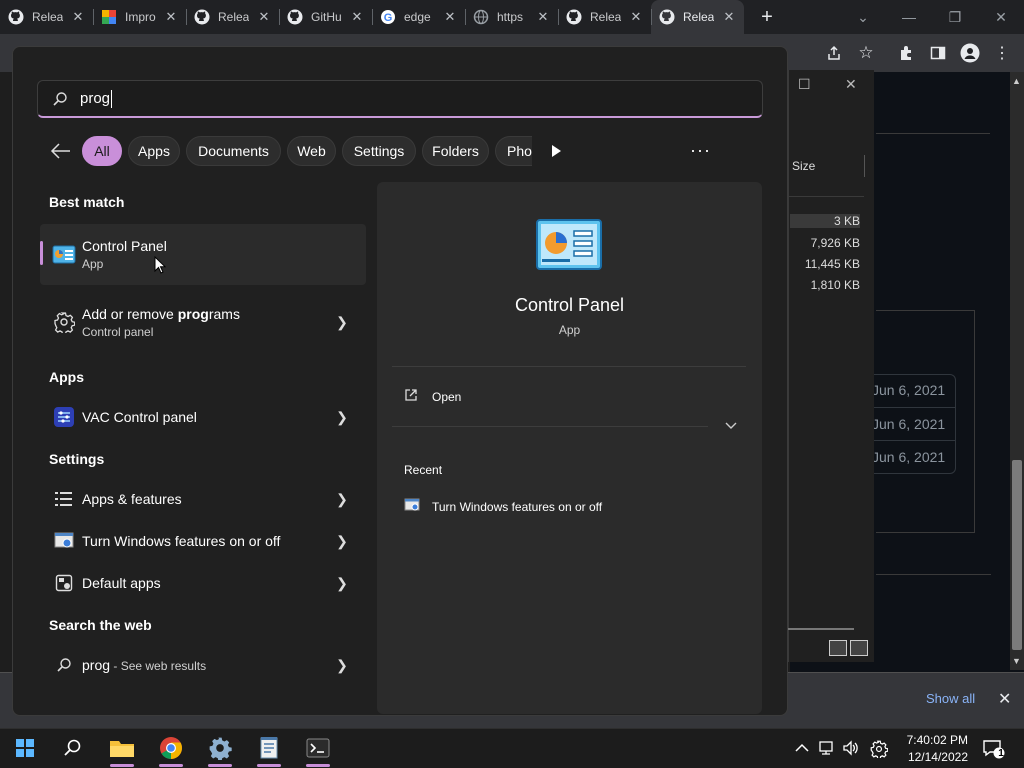 This screenshot has height=768, width=1024. I want to click on google-icon: G, so click(388, 17).